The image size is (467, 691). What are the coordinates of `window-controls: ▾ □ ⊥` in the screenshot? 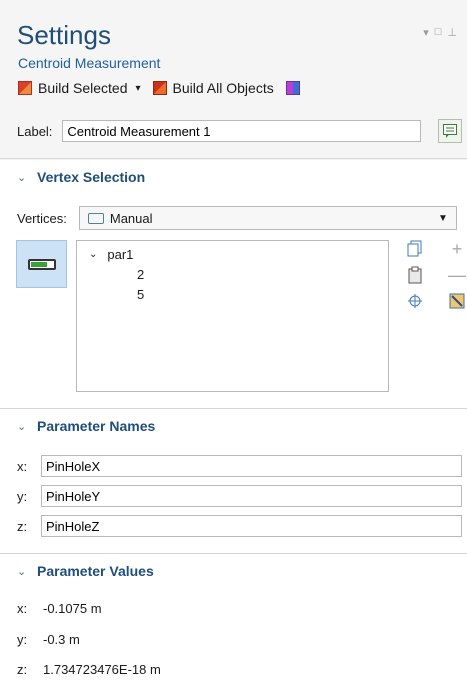 It's located at (440, 32).